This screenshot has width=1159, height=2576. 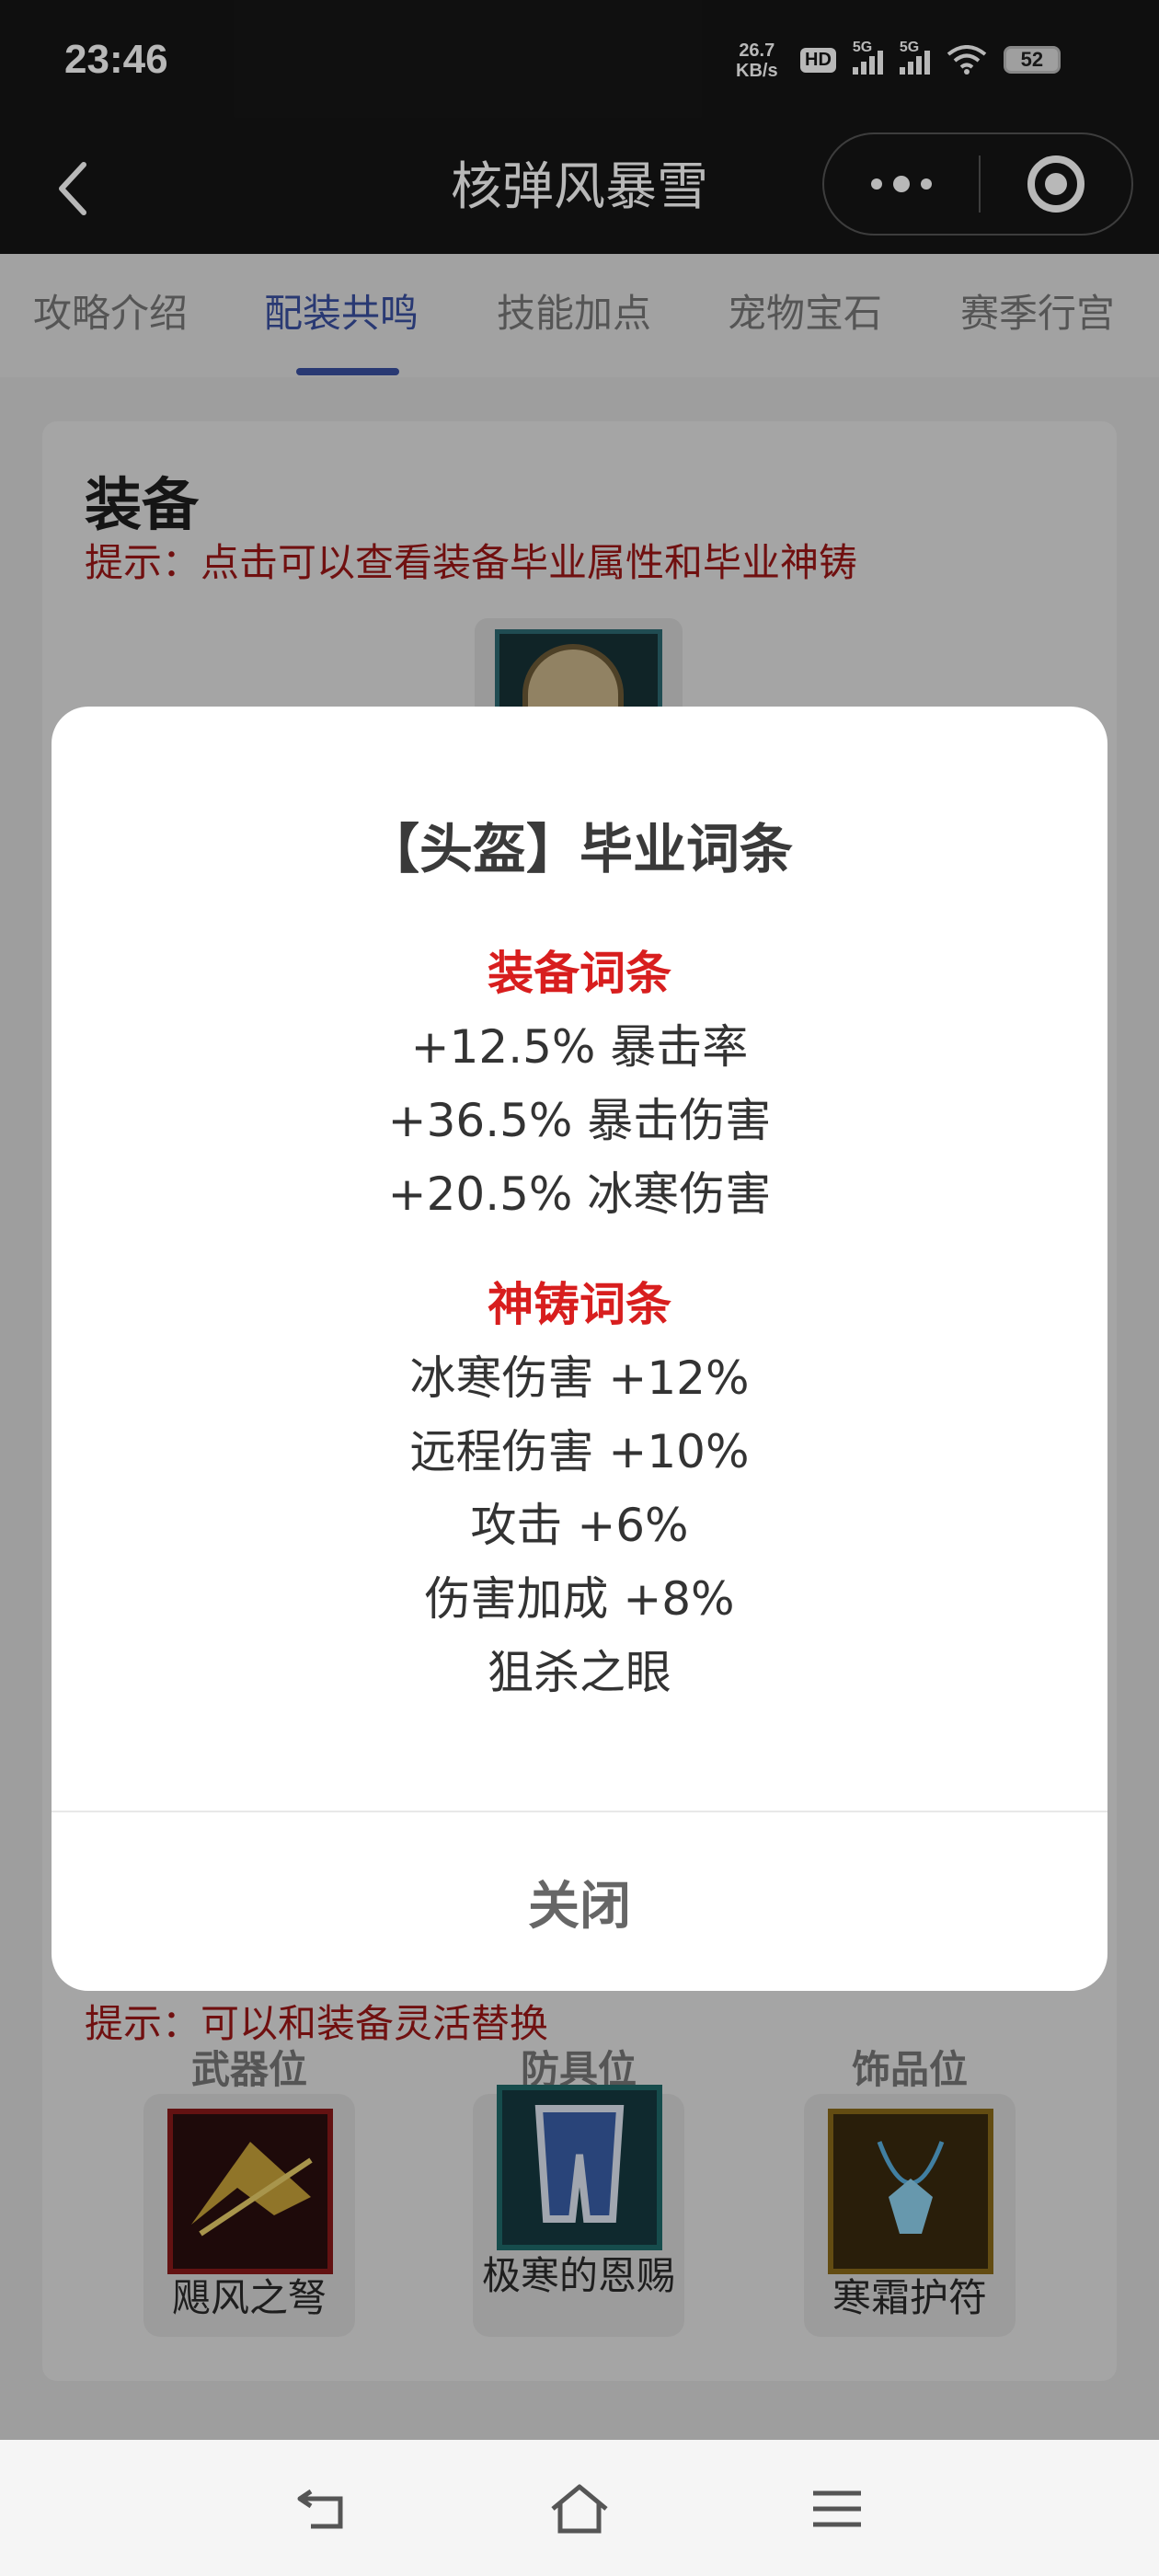 I want to click on forge-attr: 狙杀之眼, so click(x=579, y=1672).